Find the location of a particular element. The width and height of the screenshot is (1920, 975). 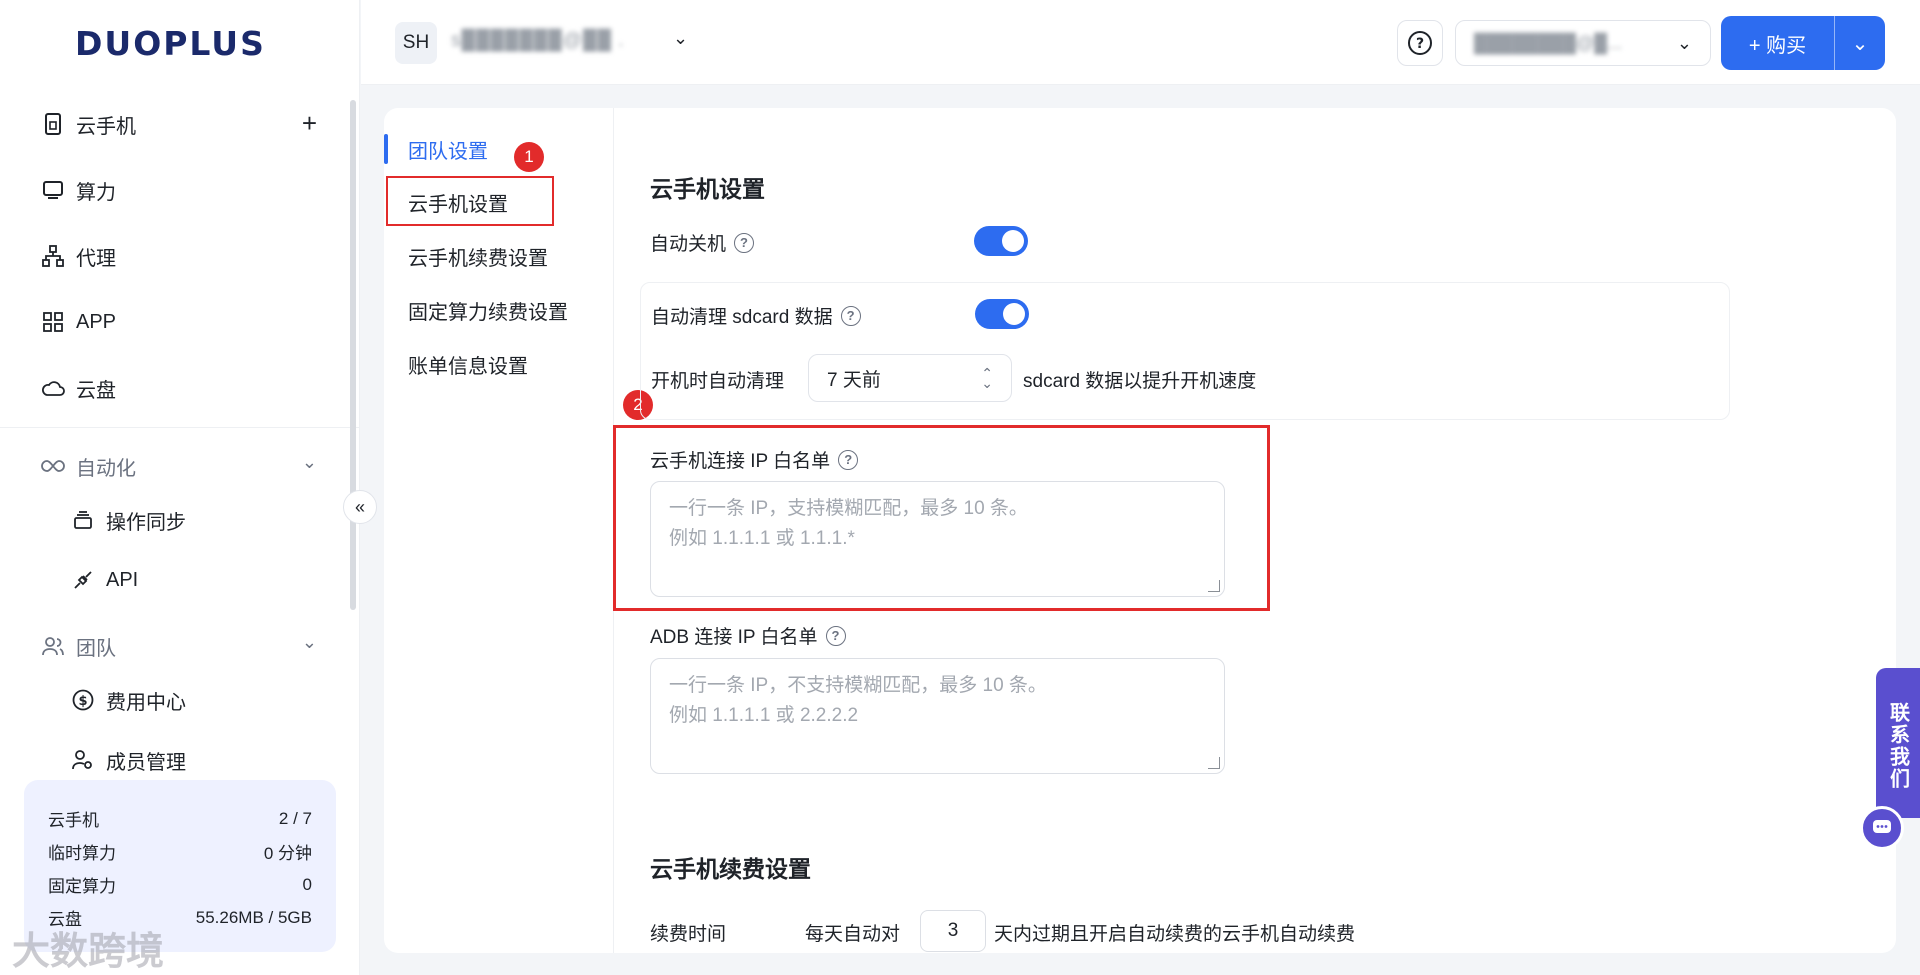

auto-clean-label: 自动清理 sdcard 数据? is located at coordinates (756, 315).